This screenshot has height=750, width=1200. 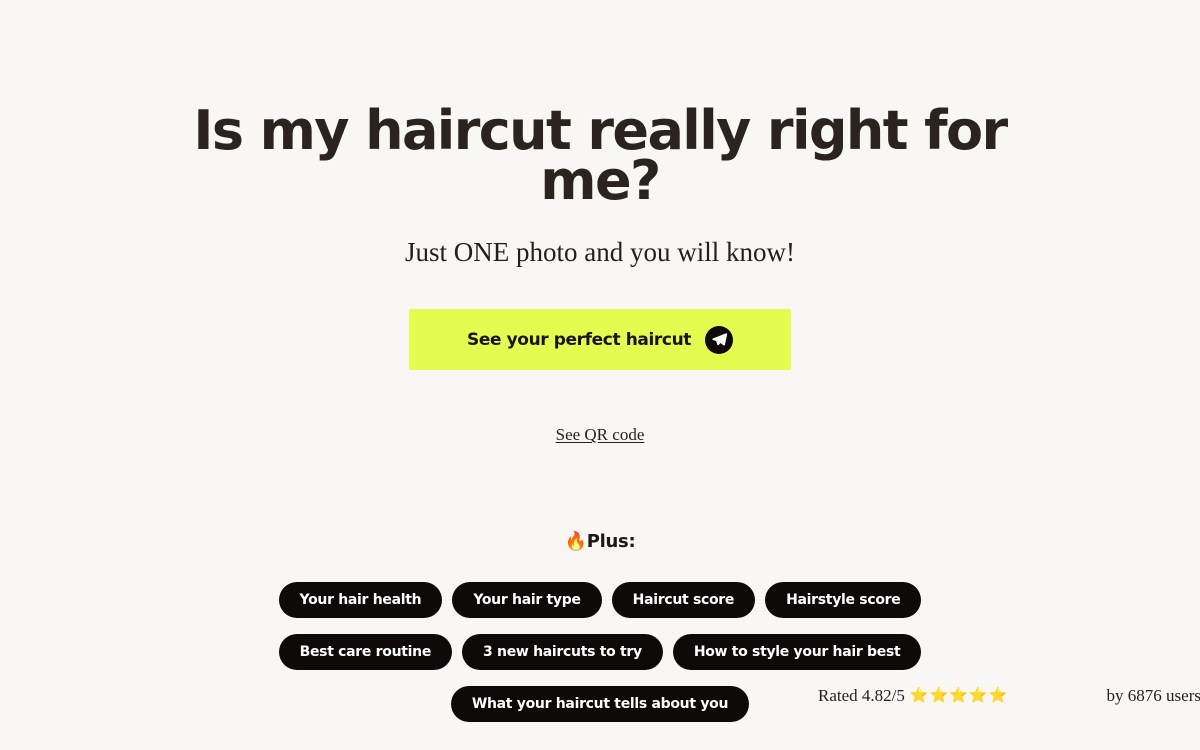 I want to click on feature-pill: Hairstyle score, so click(x=843, y=600).